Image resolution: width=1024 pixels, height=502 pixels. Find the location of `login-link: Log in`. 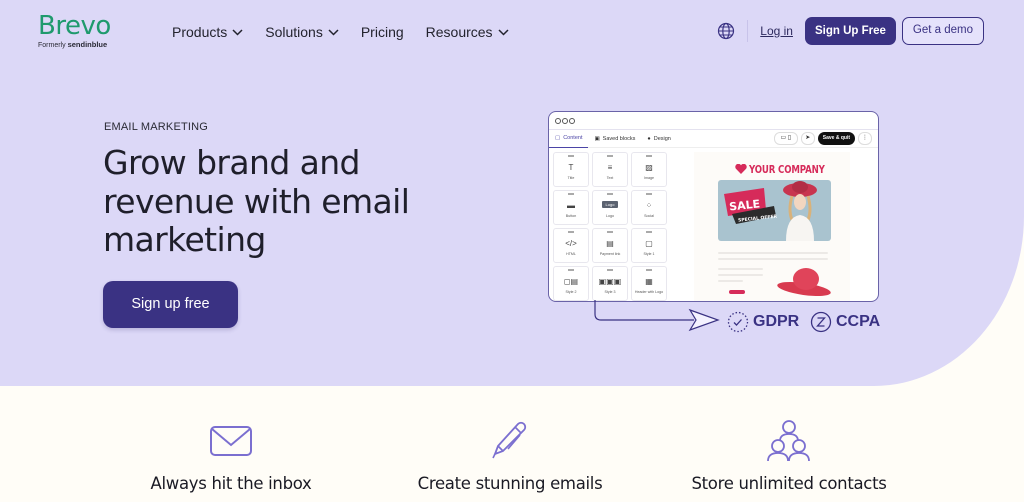

login-link: Log in is located at coordinates (776, 31).